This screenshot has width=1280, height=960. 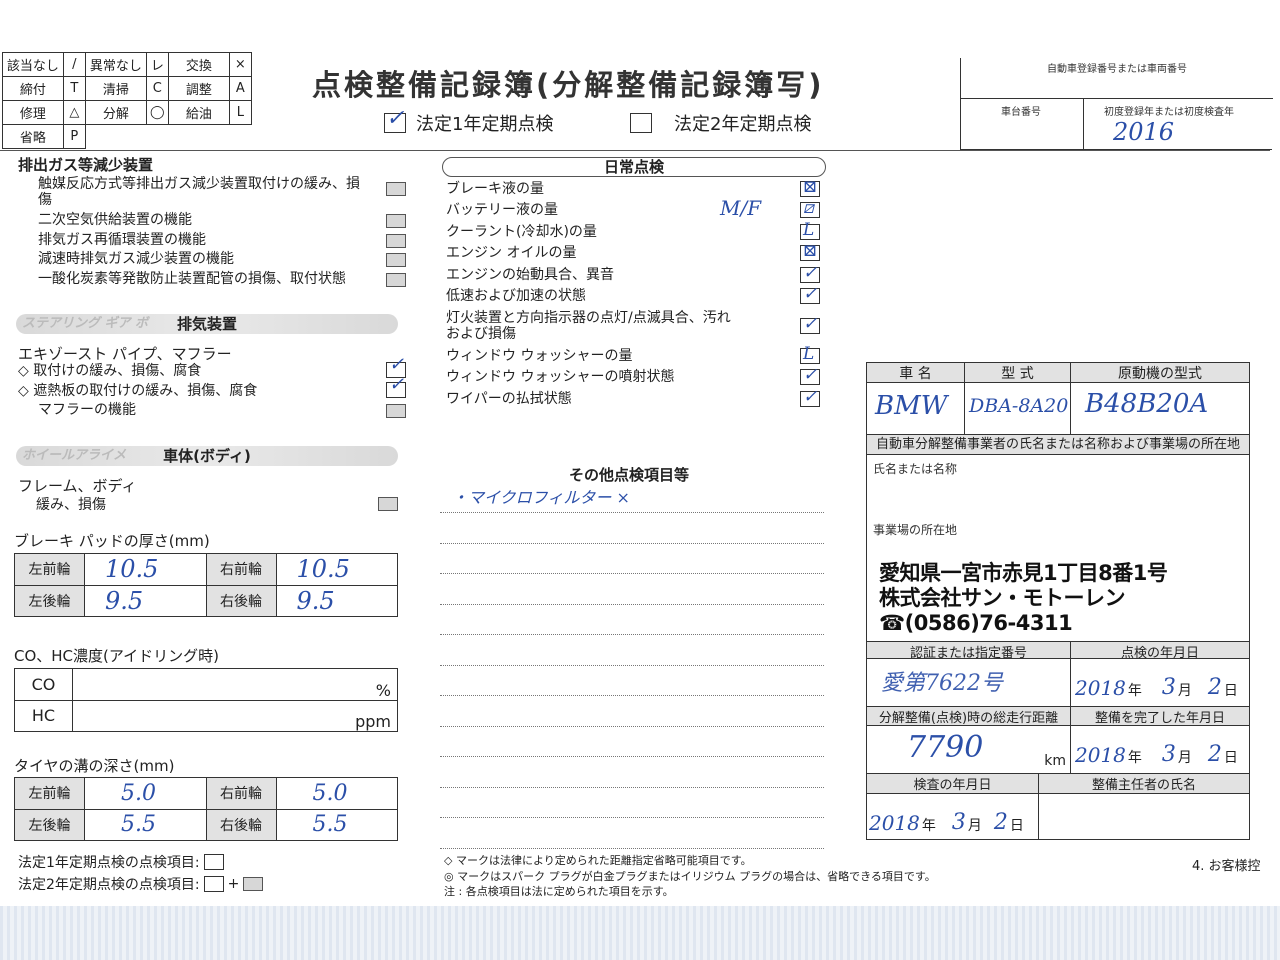 What do you see at coordinates (810, 208) in the screenshot?
I see `check-box: ⧄` at bounding box center [810, 208].